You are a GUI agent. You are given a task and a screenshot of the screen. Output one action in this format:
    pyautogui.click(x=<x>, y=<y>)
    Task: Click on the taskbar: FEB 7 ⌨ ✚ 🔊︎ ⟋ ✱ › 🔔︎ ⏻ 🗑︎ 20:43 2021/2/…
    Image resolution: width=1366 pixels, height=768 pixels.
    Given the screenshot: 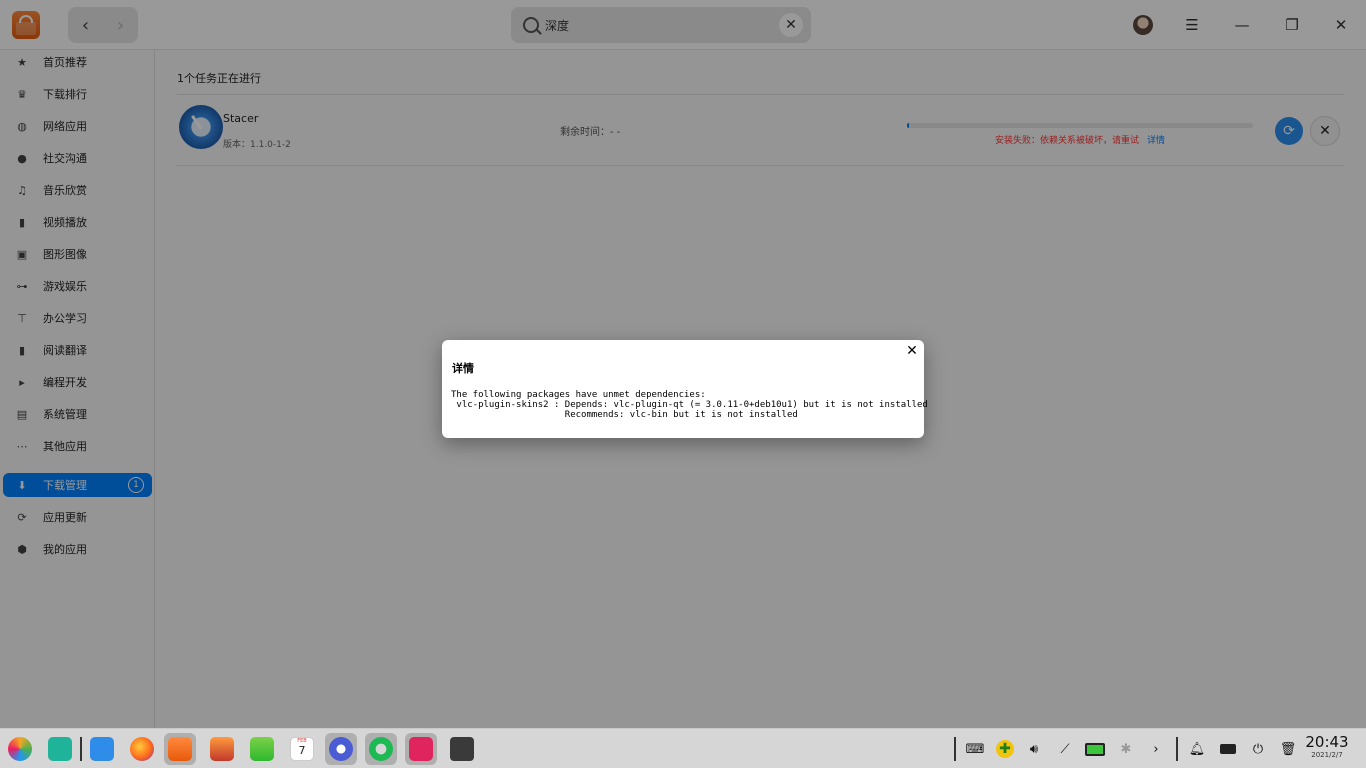 What is the action you would take?
    pyautogui.click(x=683, y=748)
    